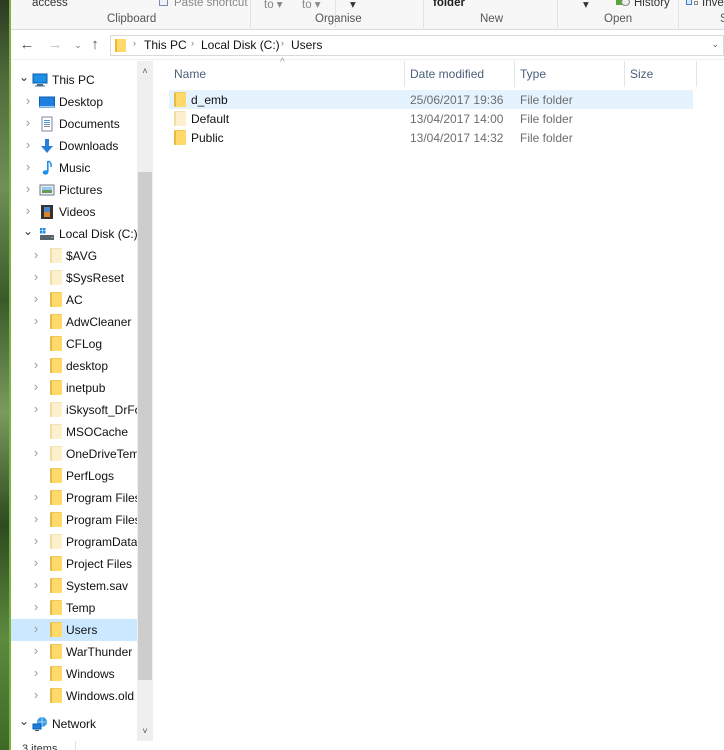 The image size is (724, 750). What do you see at coordinates (570, 74) in the screenshot?
I see `column-header-type: Type` at bounding box center [570, 74].